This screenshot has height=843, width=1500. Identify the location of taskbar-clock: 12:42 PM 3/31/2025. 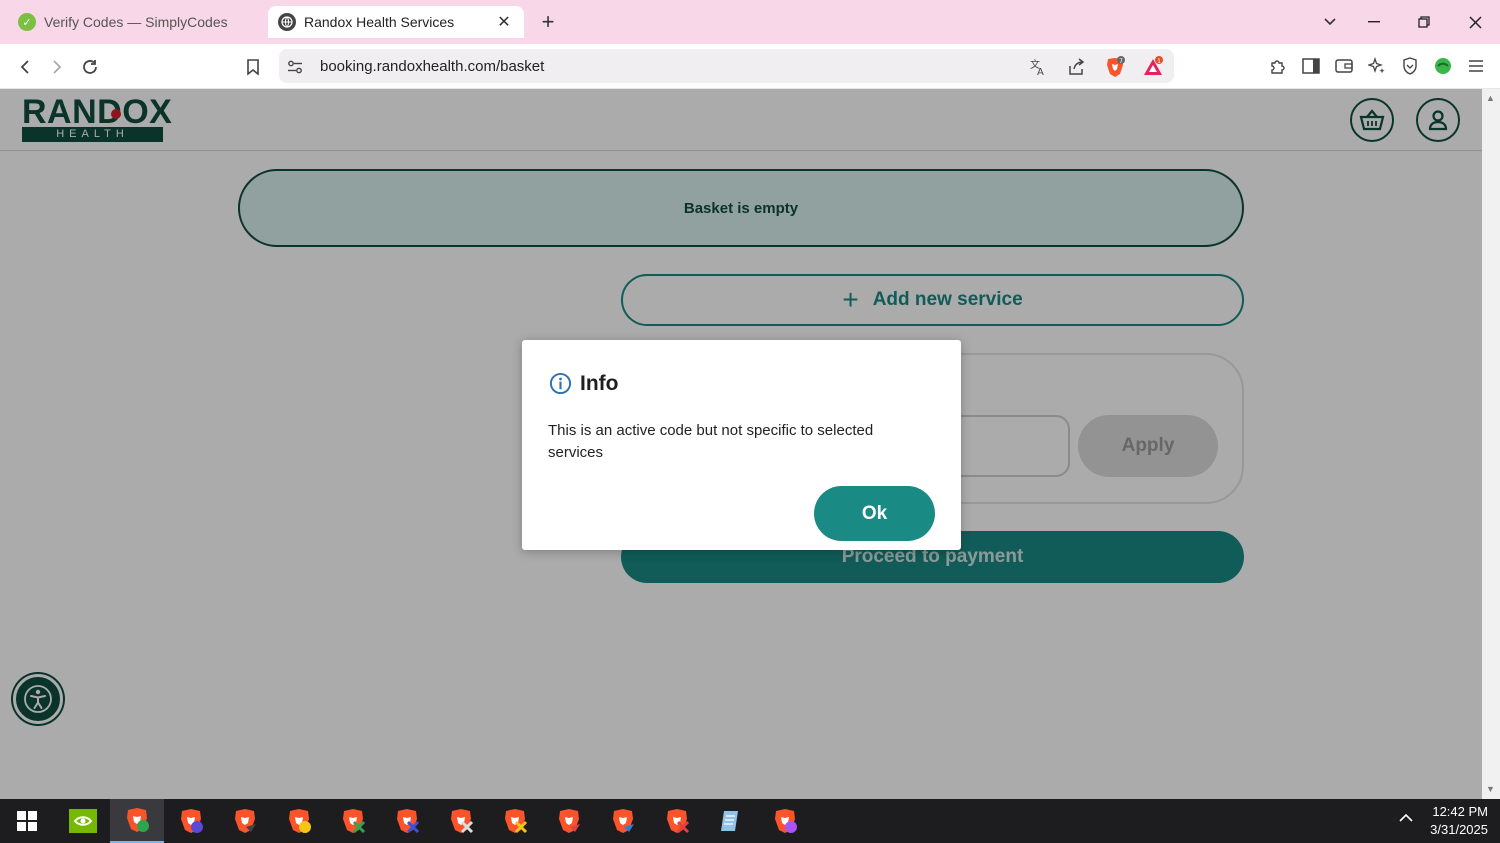
(1459, 821).